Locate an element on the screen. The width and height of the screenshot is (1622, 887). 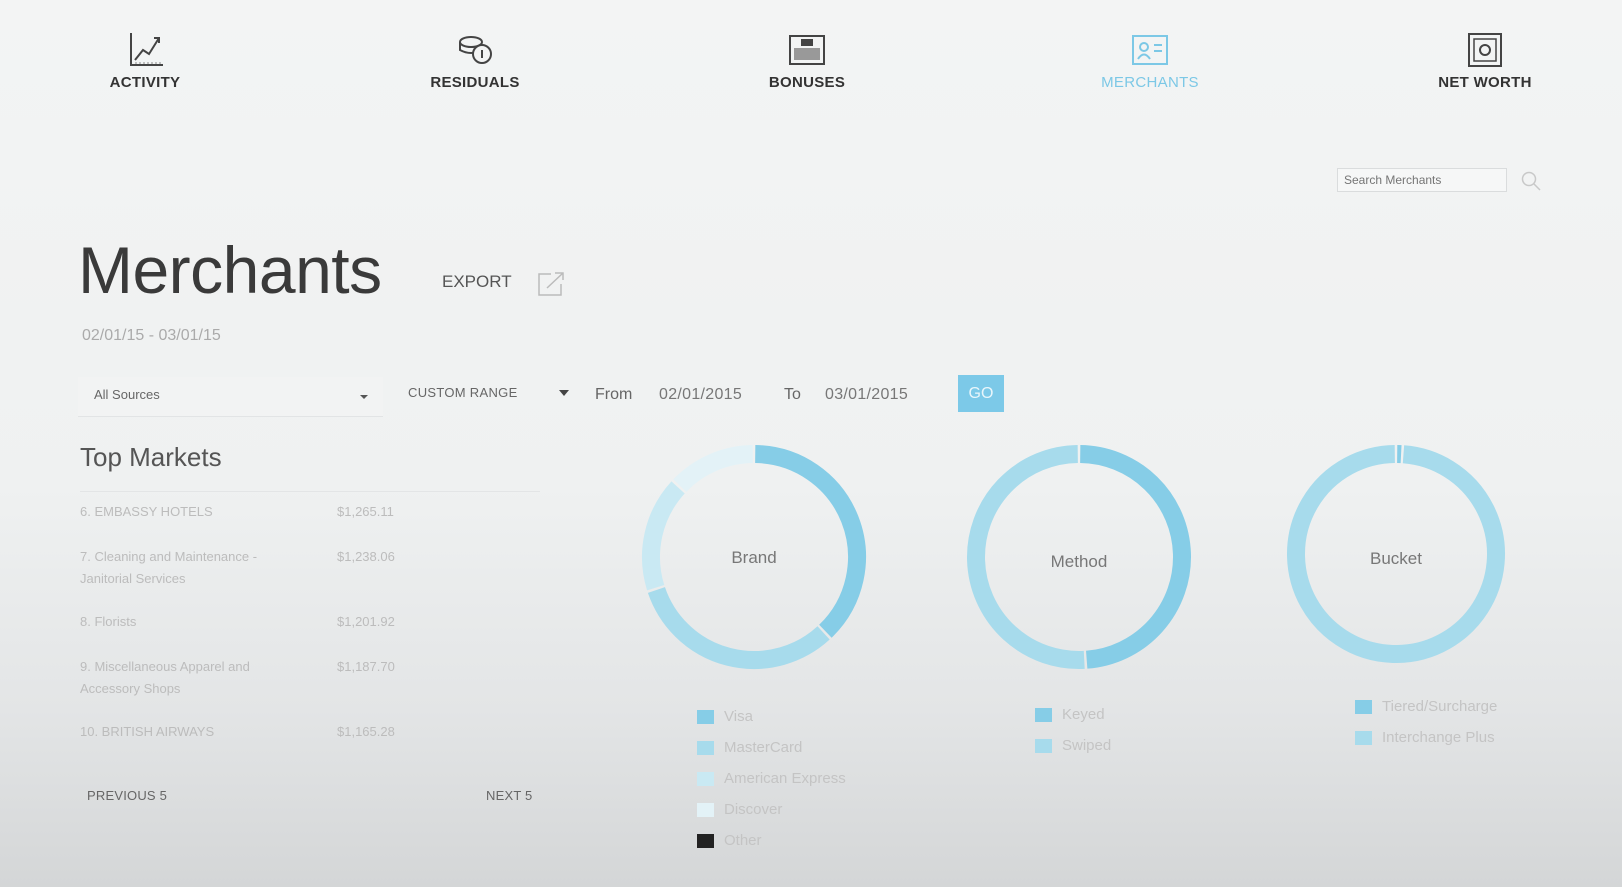
nav-merchants: MERCHANTS is located at coordinates (1150, 60).